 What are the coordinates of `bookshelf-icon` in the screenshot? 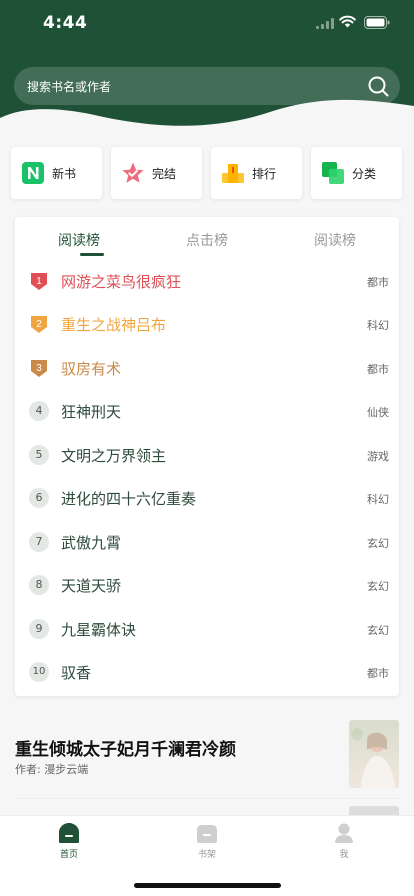 It's located at (207, 834).